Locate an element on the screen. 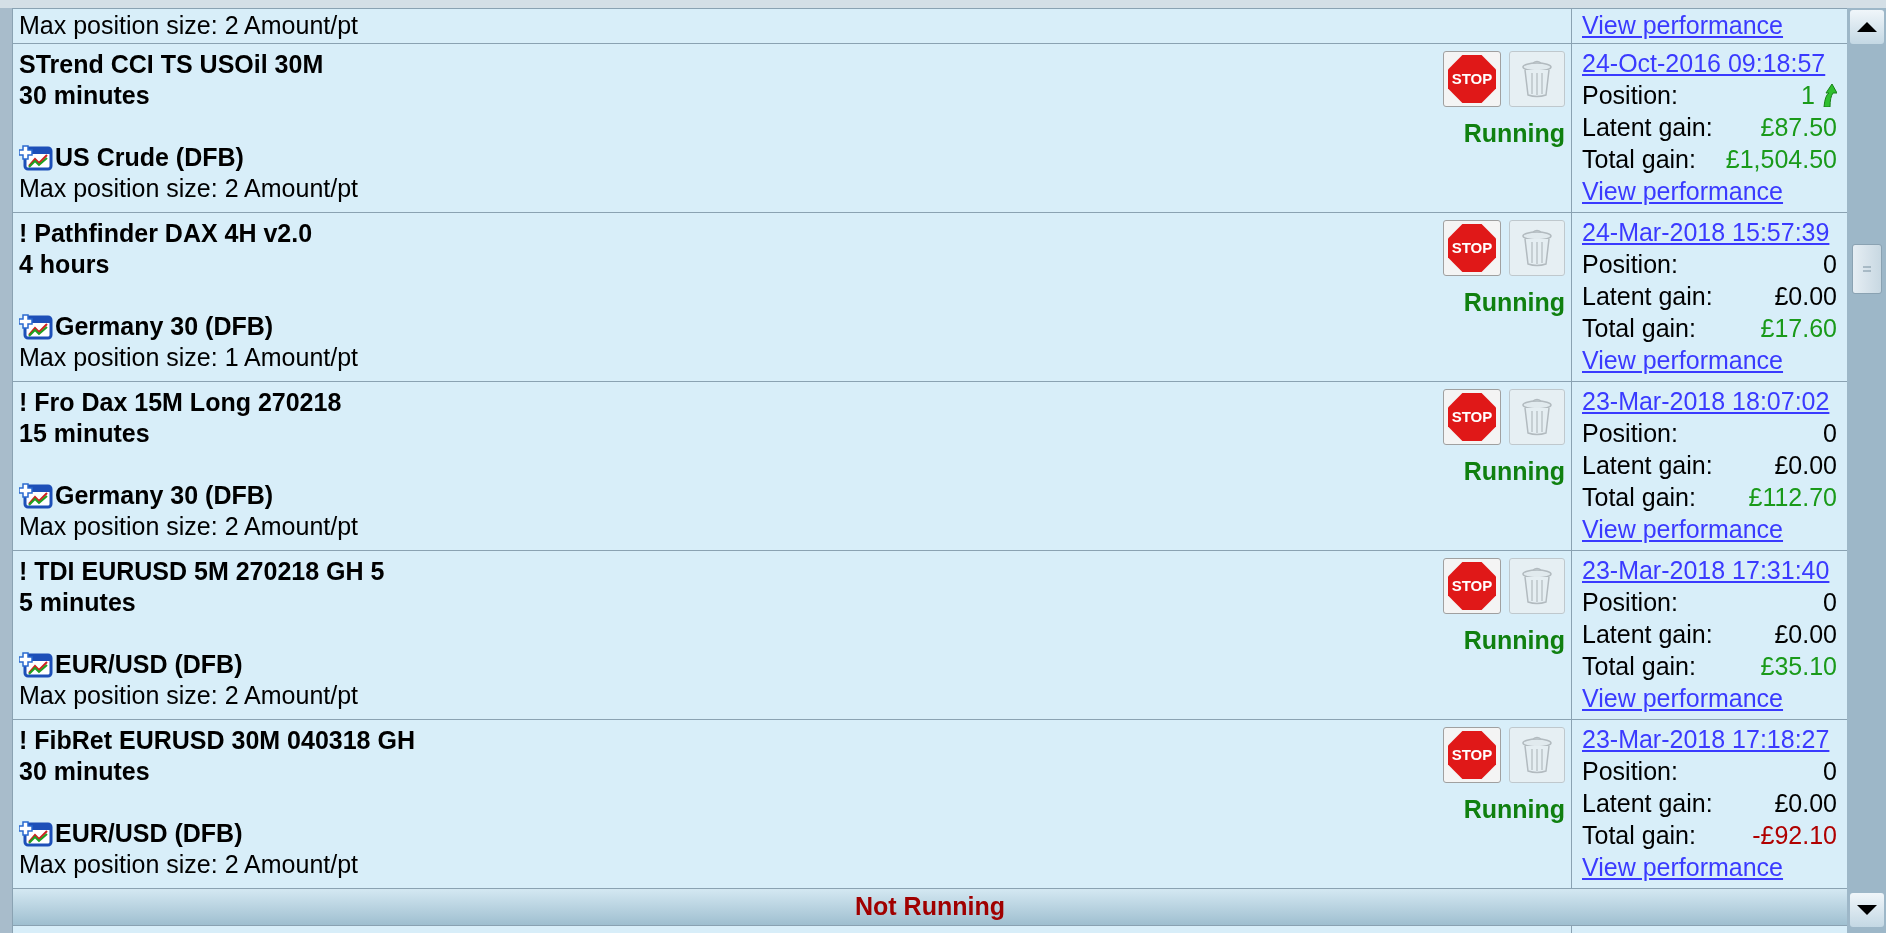 Image resolution: width=1886 pixels, height=933 pixels. timeframe: 15 minutes is located at coordinates (85, 433).